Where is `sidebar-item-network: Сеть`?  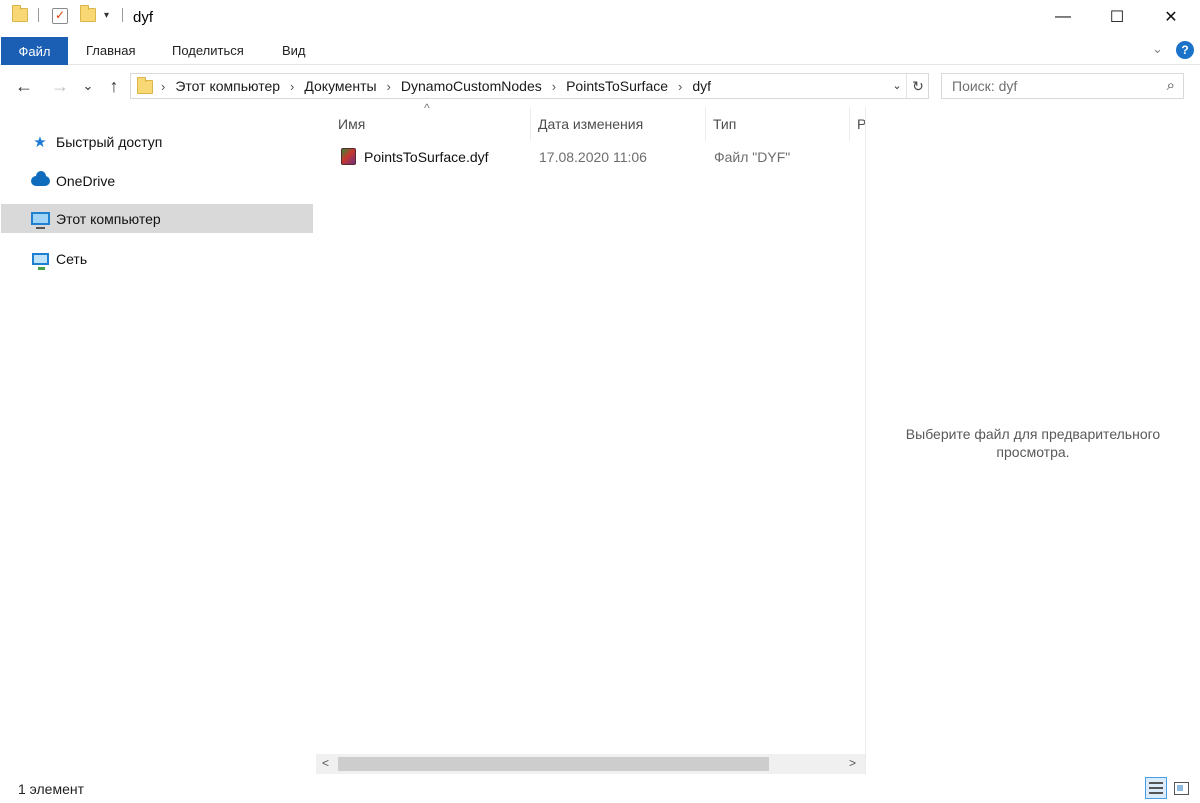
sidebar-item-network: Сеть is located at coordinates (157, 258).